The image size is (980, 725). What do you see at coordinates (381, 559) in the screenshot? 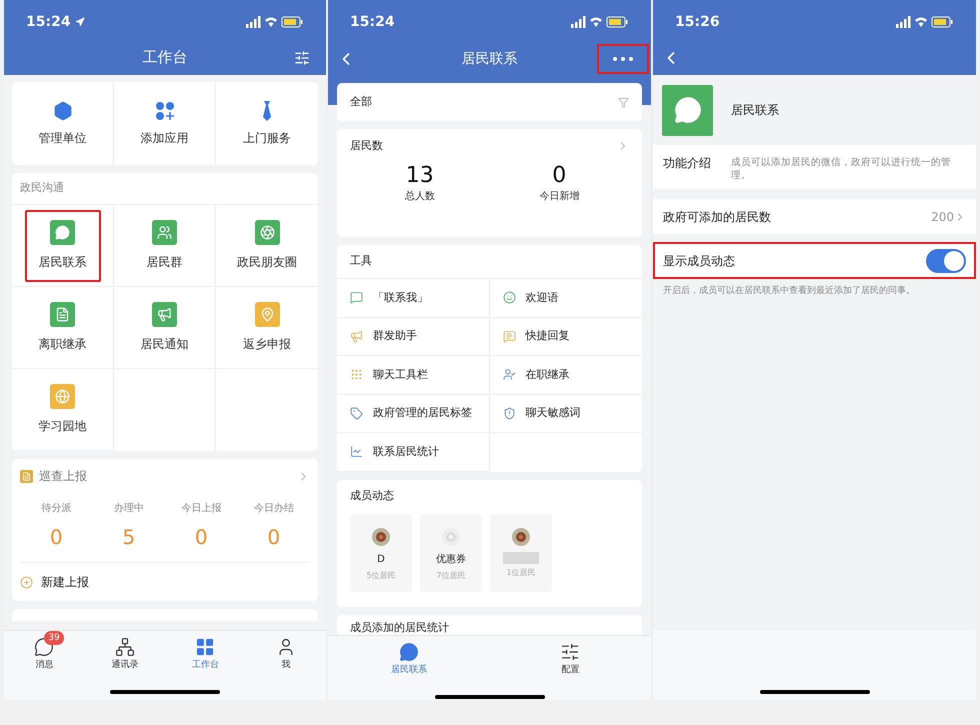
I see `member-name: D` at bounding box center [381, 559].